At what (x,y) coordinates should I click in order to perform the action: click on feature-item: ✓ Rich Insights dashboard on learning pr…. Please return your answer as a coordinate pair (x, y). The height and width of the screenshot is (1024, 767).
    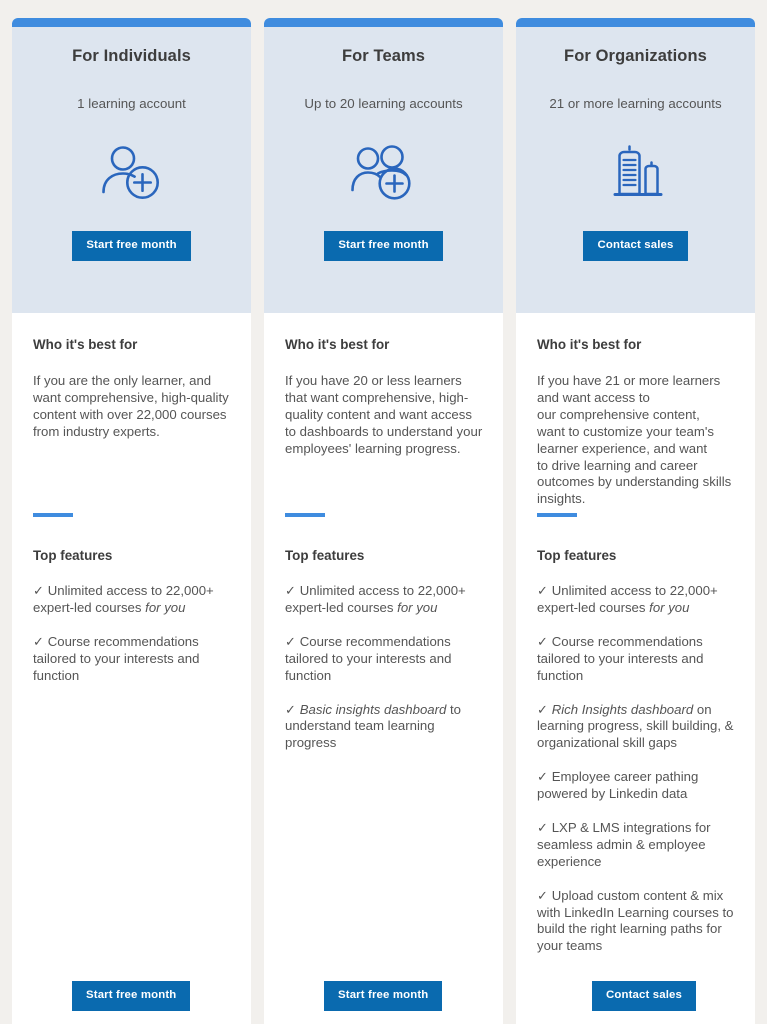
    Looking at the image, I should click on (635, 726).